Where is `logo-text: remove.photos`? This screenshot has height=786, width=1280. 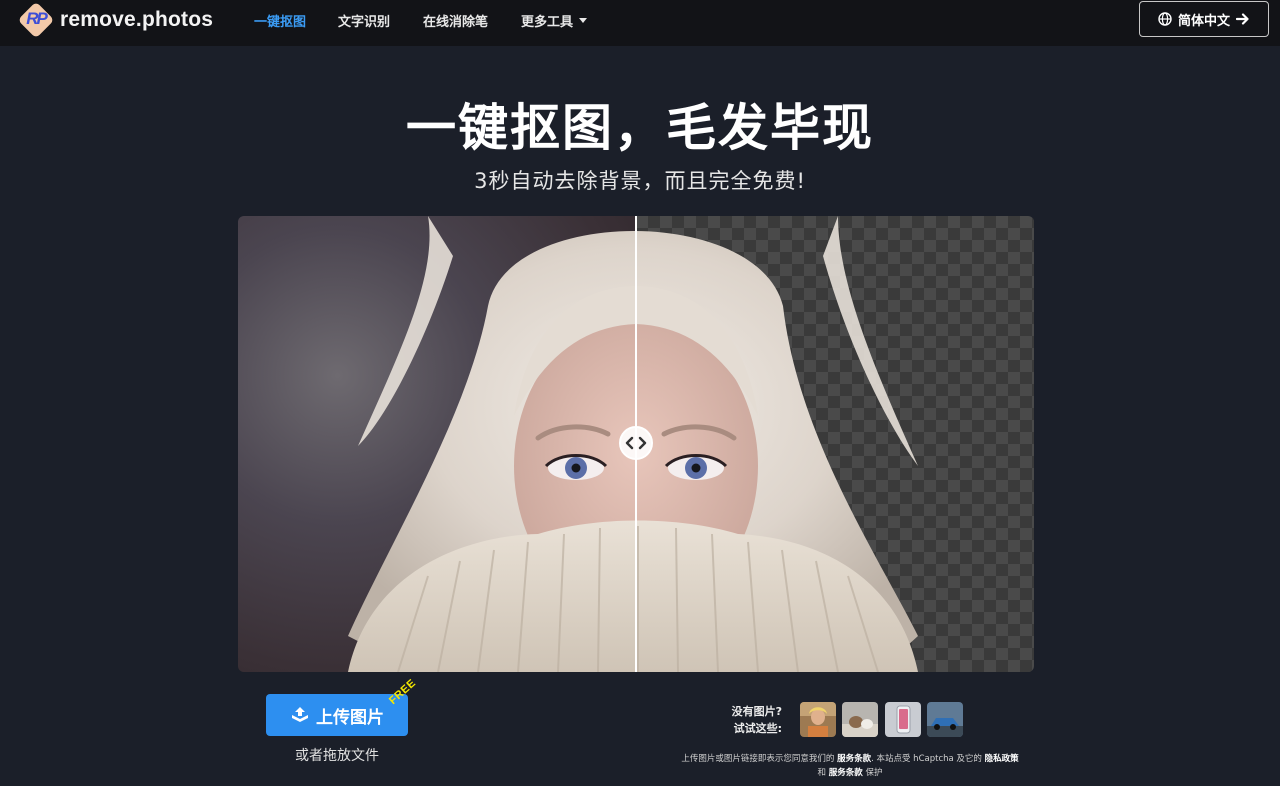 logo-text: remove.photos is located at coordinates (137, 19).